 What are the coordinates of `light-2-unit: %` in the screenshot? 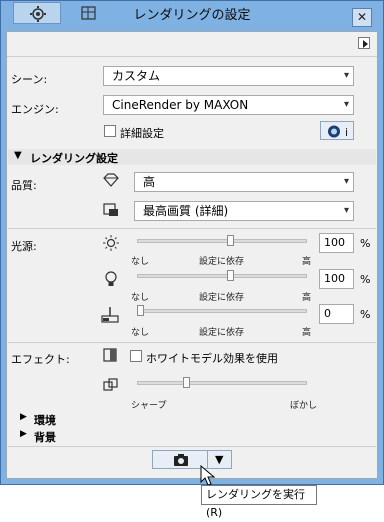 It's located at (365, 279).